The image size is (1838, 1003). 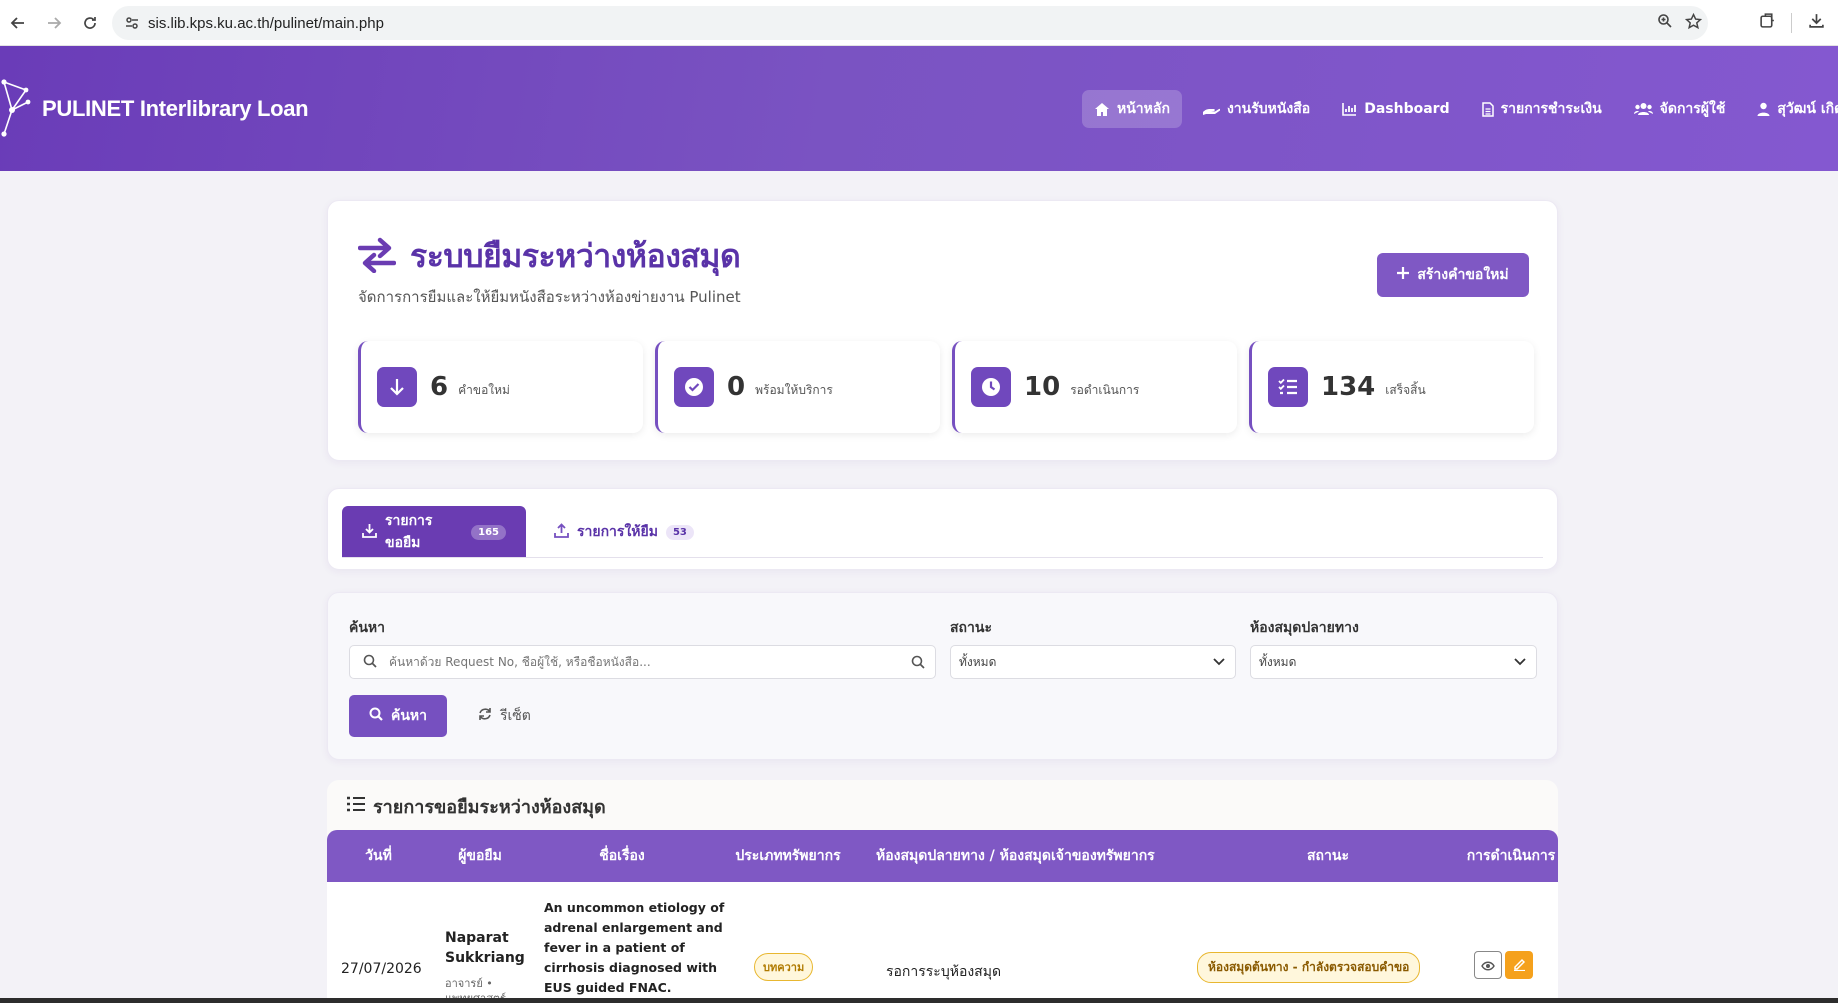 What do you see at coordinates (1487, 109) in the screenshot?
I see `document-icon` at bounding box center [1487, 109].